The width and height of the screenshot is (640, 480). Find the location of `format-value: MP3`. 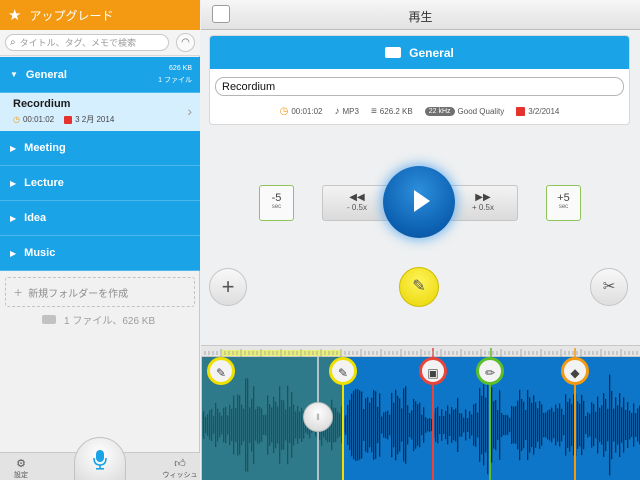

format-value: MP3 is located at coordinates (350, 111).